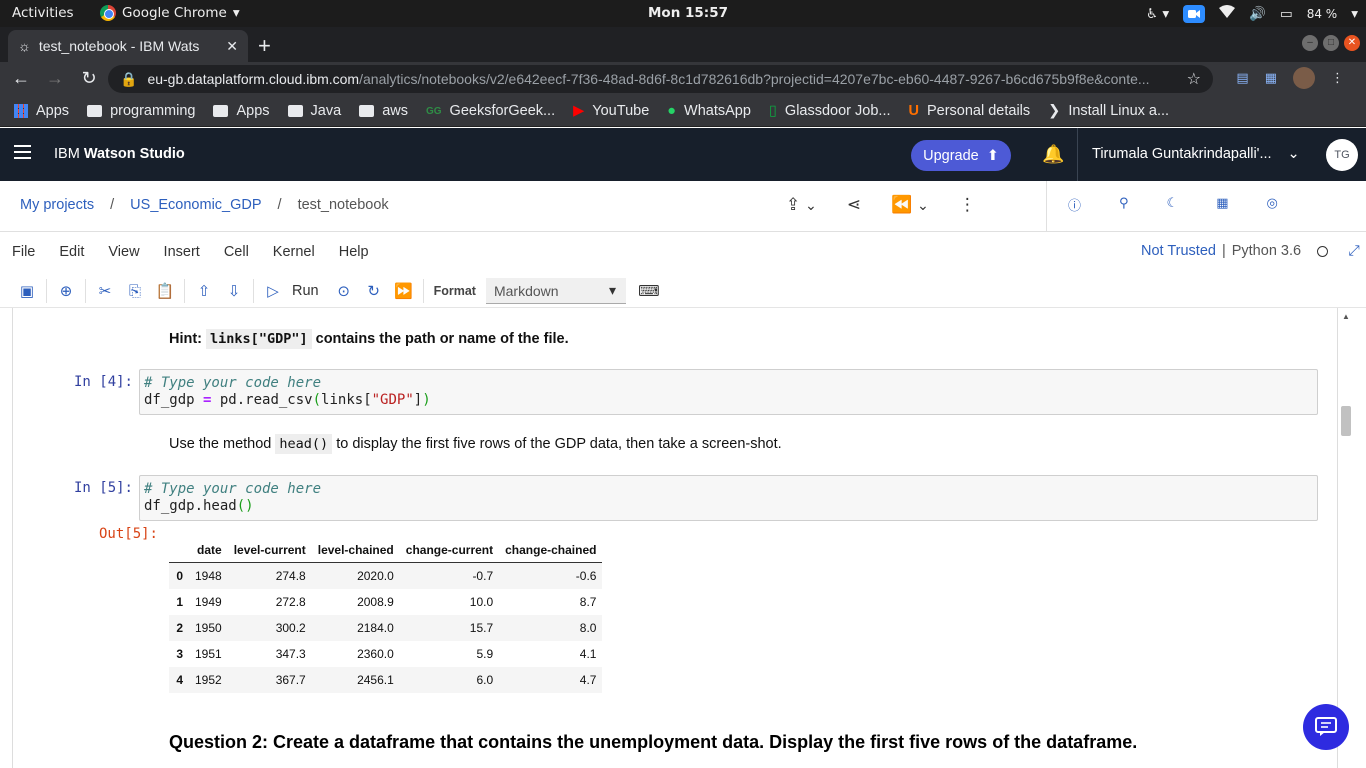  What do you see at coordinates (1337, 78) in the screenshot?
I see `browser-menu-icon: ⋮` at bounding box center [1337, 78].